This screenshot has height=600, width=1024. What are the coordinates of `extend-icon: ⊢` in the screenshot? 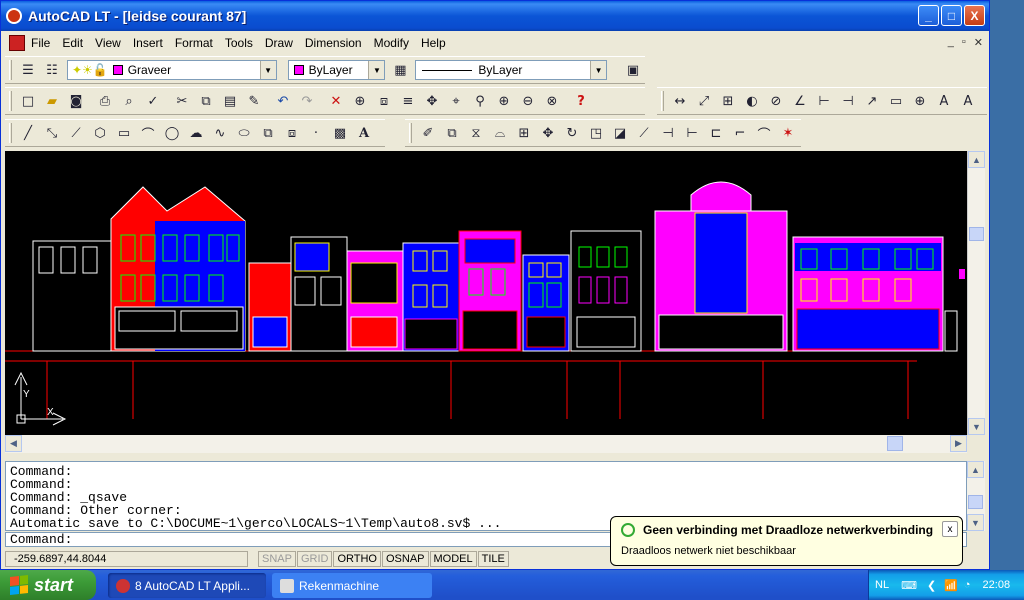 It's located at (692, 133).